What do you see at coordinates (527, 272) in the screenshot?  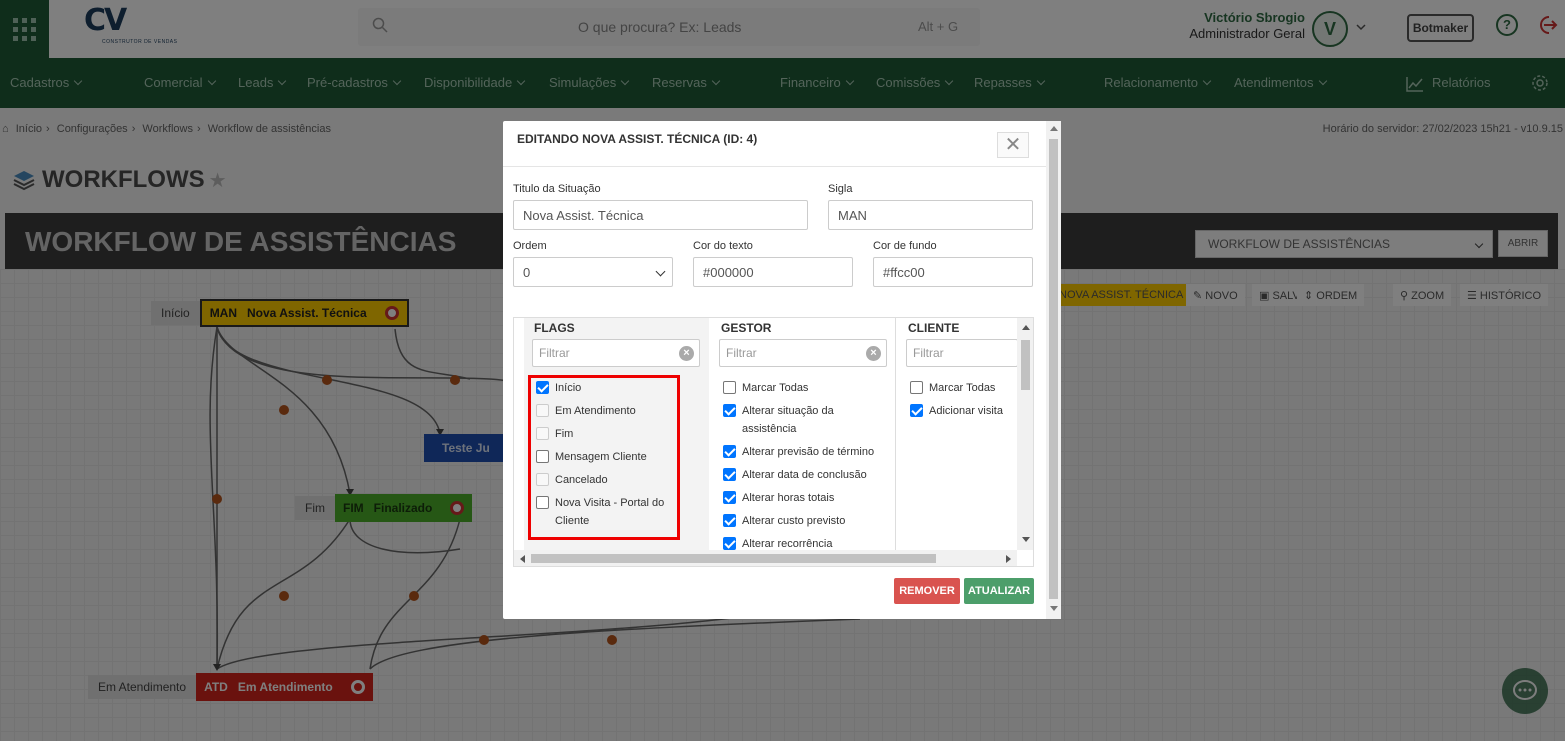 I see `ordem-value: 0` at bounding box center [527, 272].